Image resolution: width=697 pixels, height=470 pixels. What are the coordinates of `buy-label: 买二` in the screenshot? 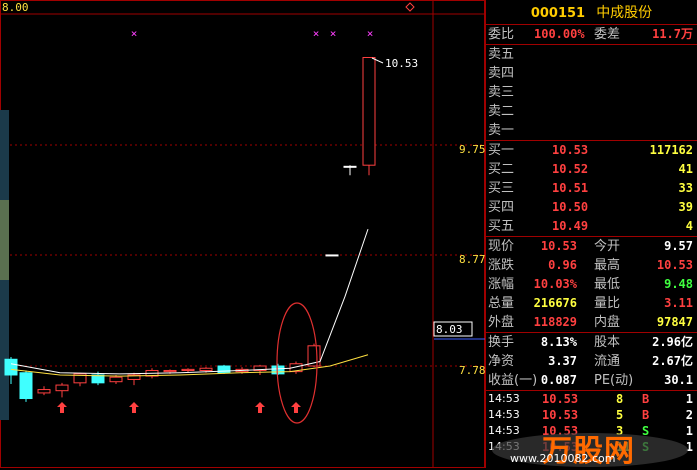 It's located at (501, 169).